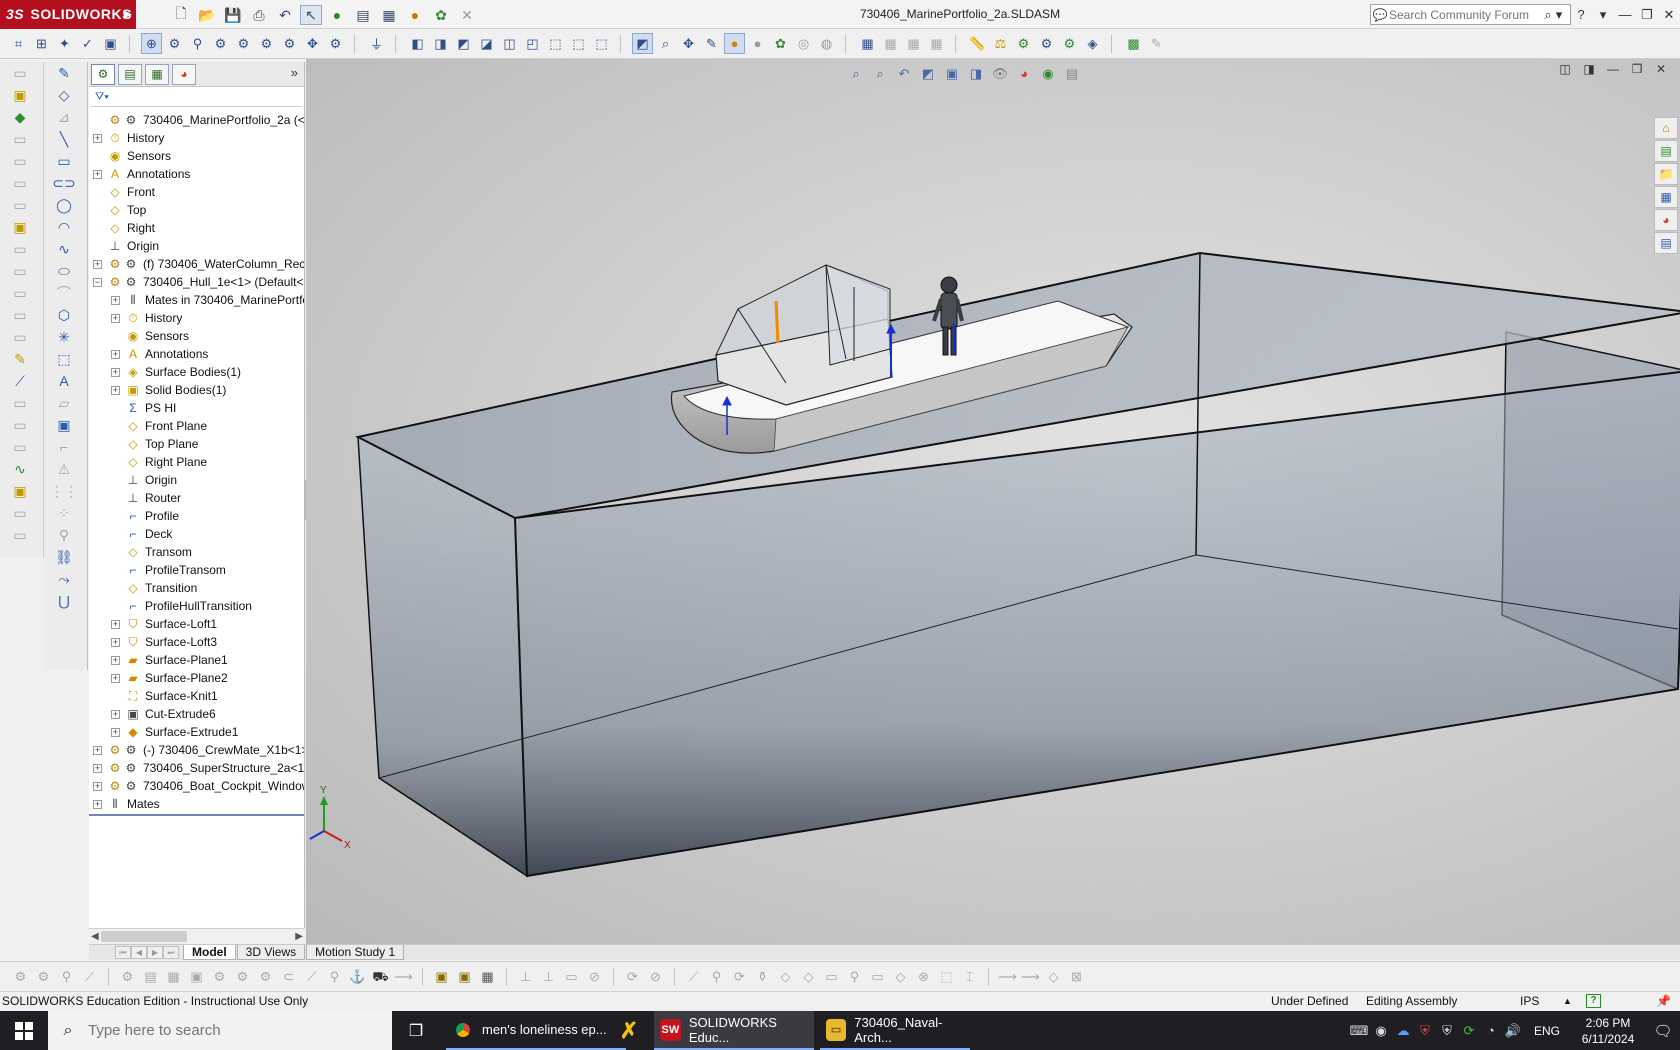  What do you see at coordinates (66, 977) in the screenshot?
I see `assembly-tool-3-icon: ⚲` at bounding box center [66, 977].